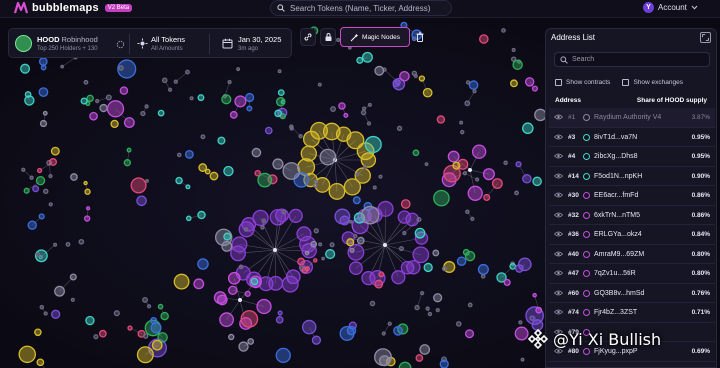  What do you see at coordinates (361, 8) in the screenshot?
I see `token-search-input: Search Tokens (Name, Ticker, Address)` at bounding box center [361, 8].